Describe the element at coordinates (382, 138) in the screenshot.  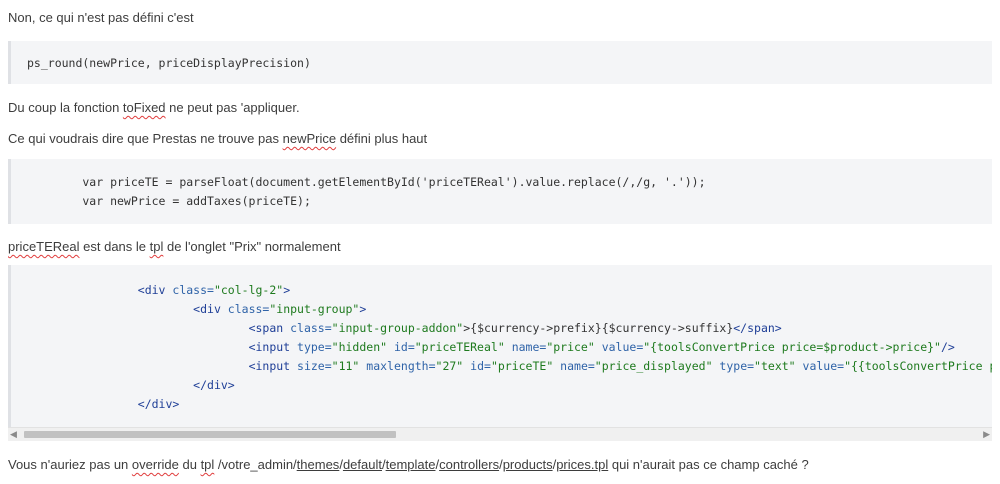
I see `text: défini plus haut` at that location.